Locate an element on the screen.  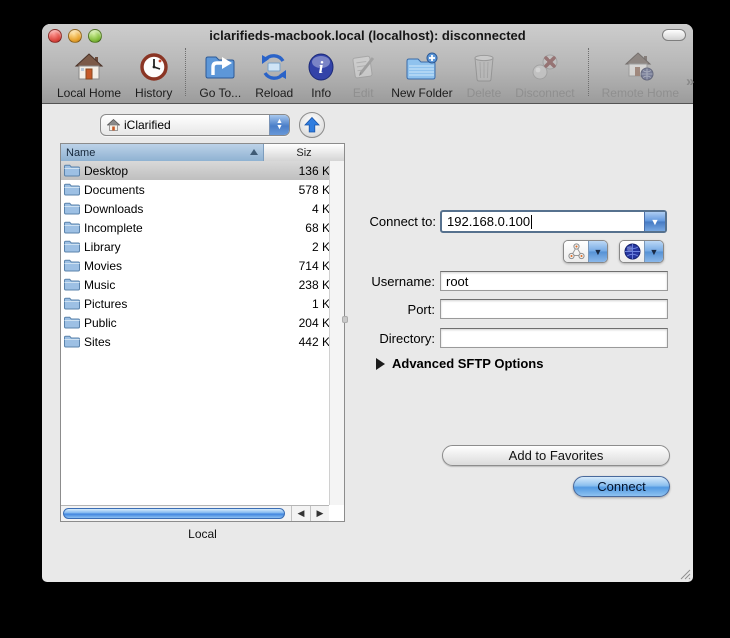
connect-to-combobox: 192.168.0.100 ▼ is located at coordinates (553, 221).